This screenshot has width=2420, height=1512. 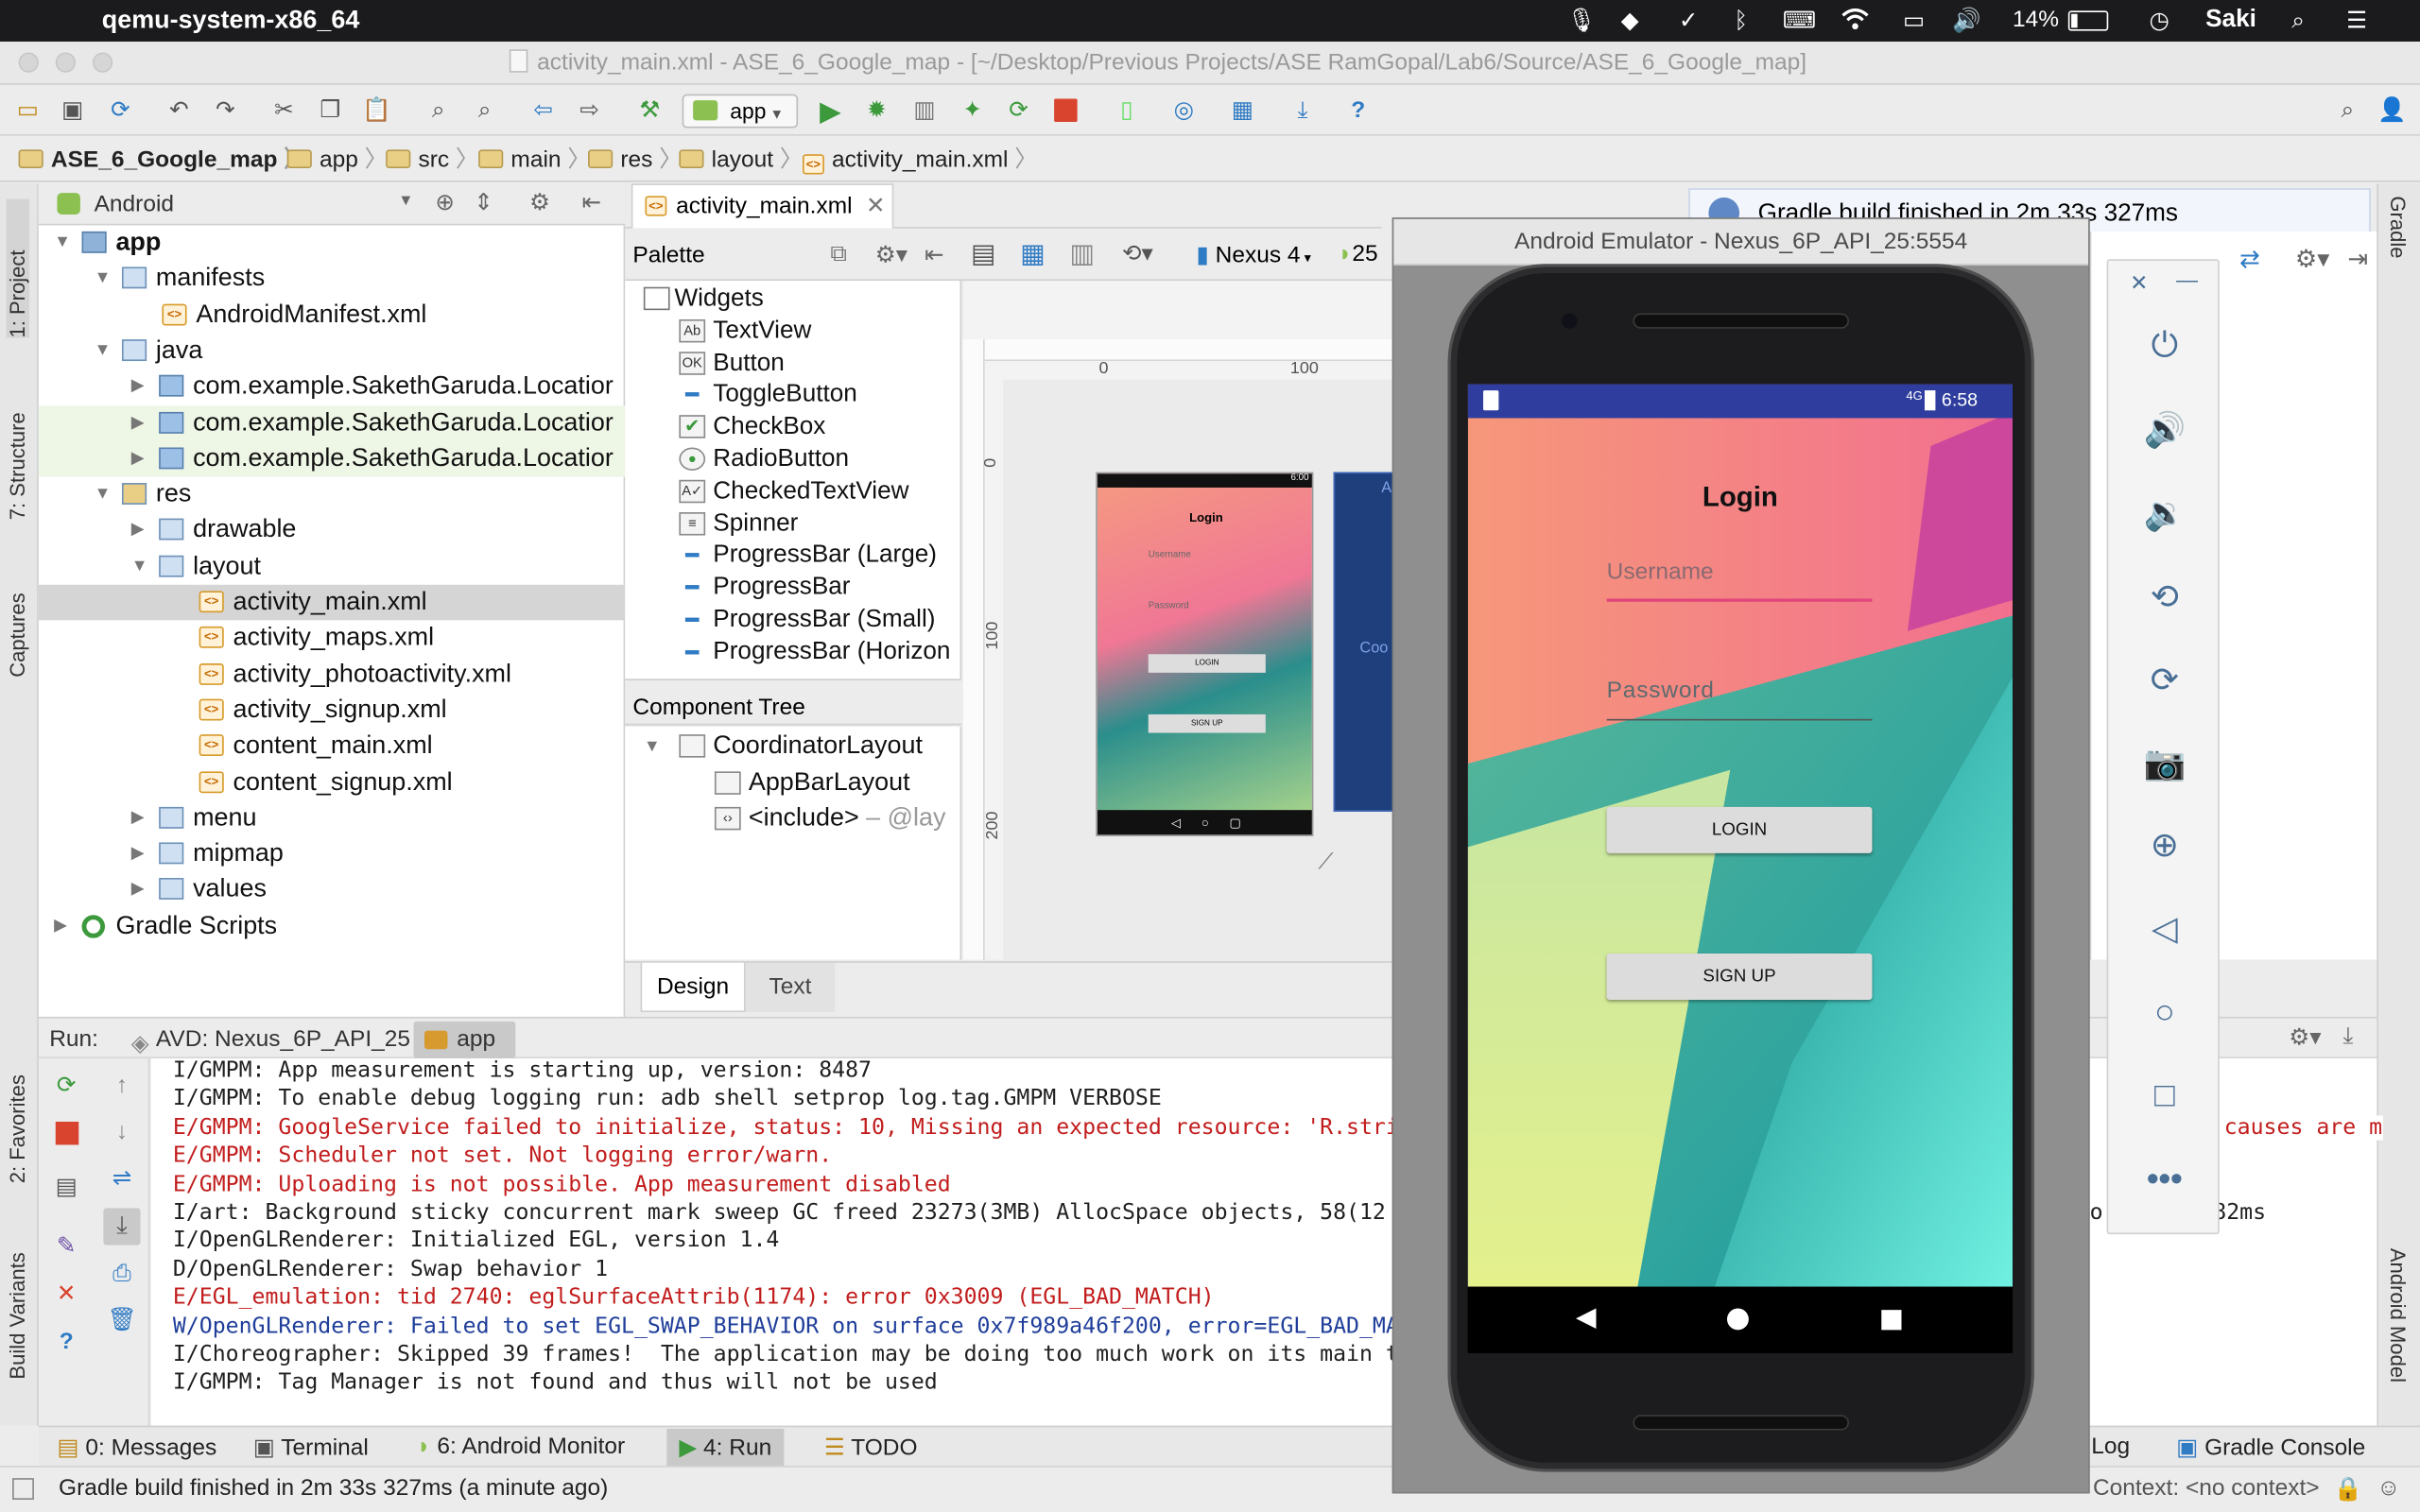 I want to click on forward-nav-icon: ⇨, so click(x=589, y=111).